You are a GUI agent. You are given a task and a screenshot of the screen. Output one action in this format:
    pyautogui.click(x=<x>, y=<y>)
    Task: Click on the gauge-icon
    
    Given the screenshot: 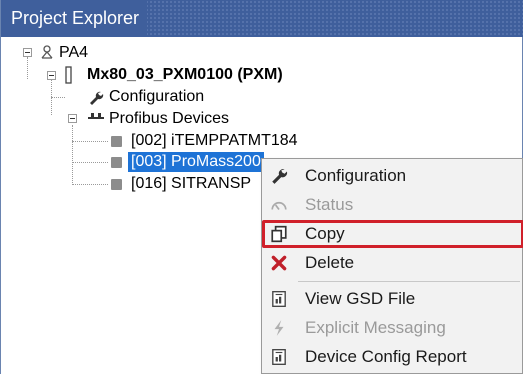 What is the action you would take?
    pyautogui.click(x=279, y=206)
    